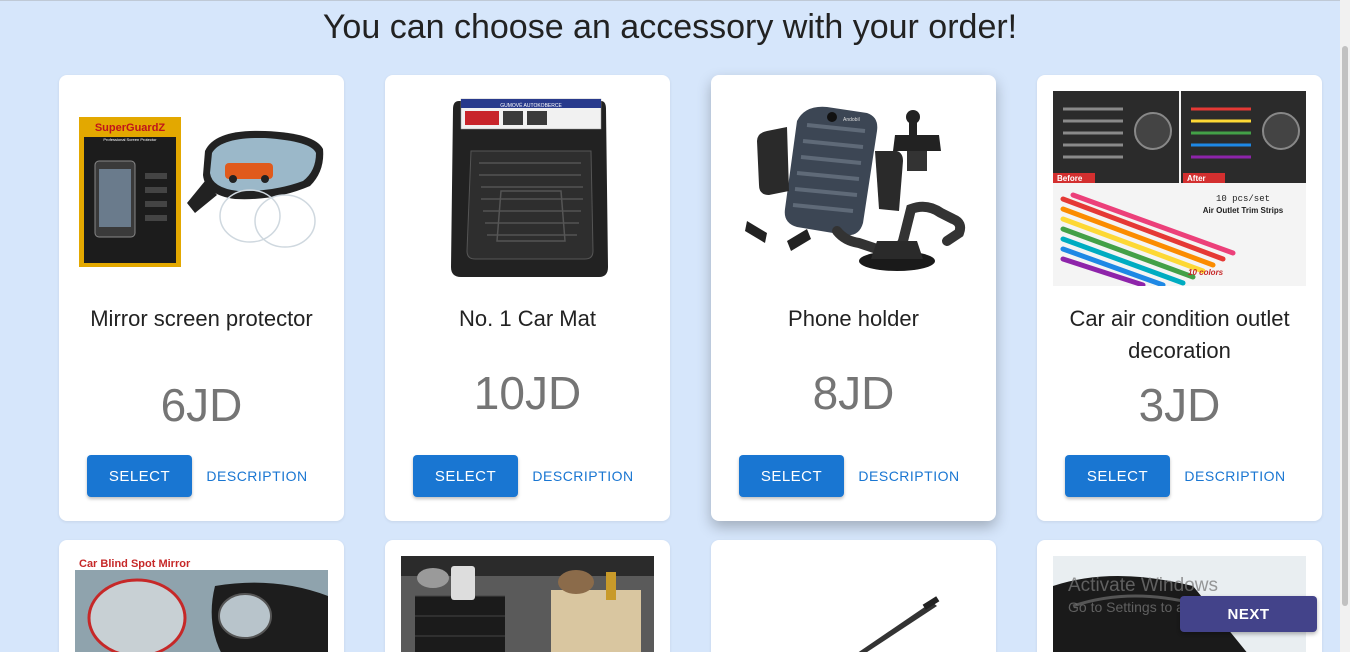 This screenshot has width=1350, height=652. What do you see at coordinates (531, 105) in the screenshot?
I see `car-mat-brand-text: GUMOVÉ AUTOKOBERCE` at bounding box center [531, 105].